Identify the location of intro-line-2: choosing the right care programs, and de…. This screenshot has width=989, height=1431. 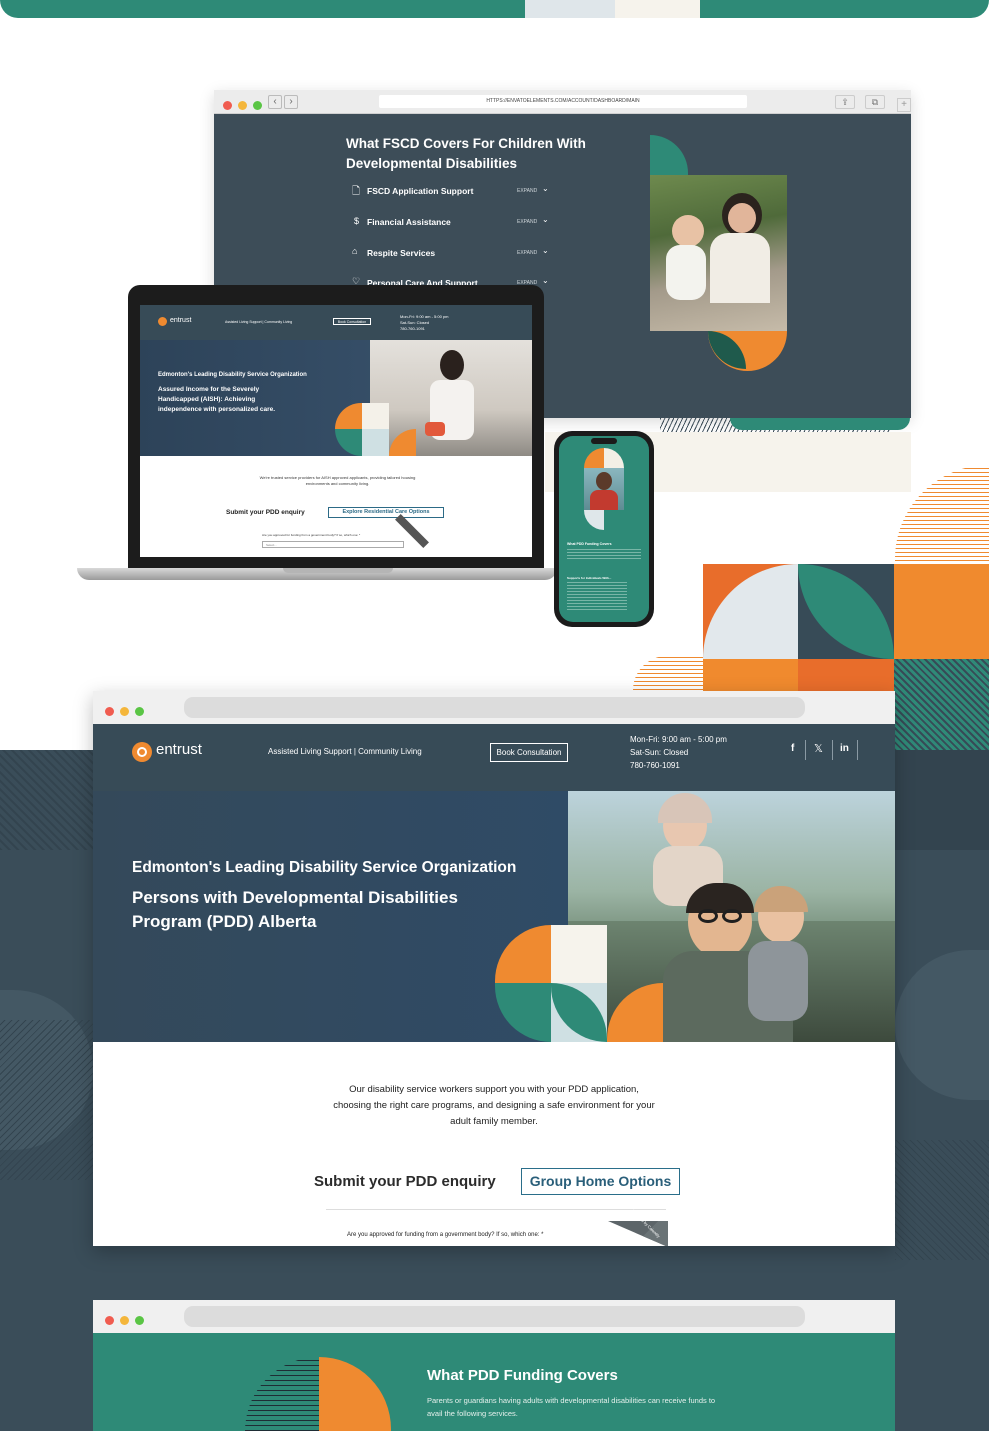
(494, 1105).